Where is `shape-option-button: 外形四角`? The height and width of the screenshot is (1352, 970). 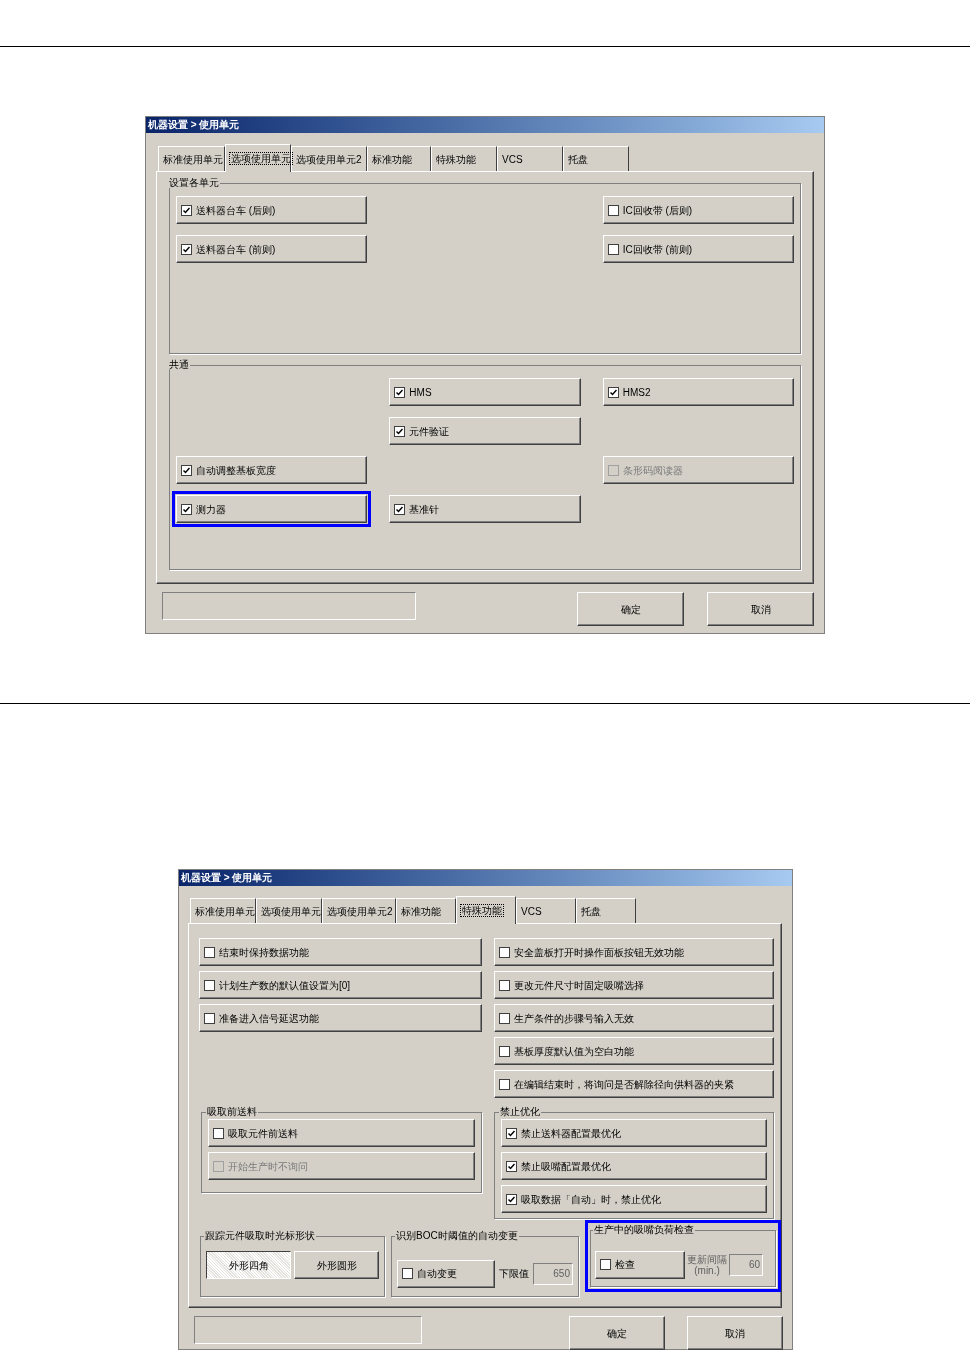
shape-option-button: 外形四角 is located at coordinates (248, 1265).